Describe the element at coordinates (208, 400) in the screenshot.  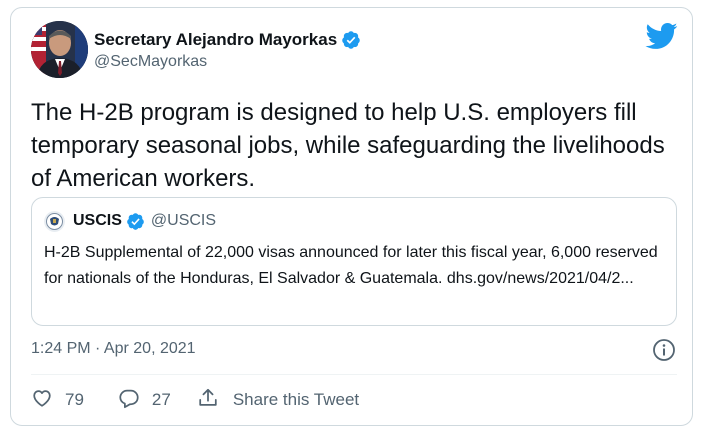
I see `share-upload-icon` at that location.